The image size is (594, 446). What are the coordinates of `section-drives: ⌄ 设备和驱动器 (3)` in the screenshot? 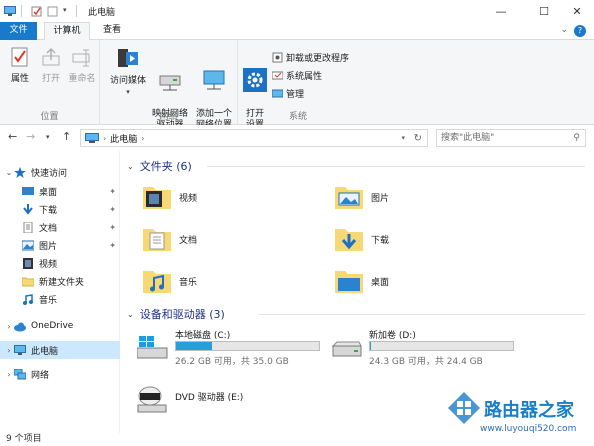 It's located at (357, 314).